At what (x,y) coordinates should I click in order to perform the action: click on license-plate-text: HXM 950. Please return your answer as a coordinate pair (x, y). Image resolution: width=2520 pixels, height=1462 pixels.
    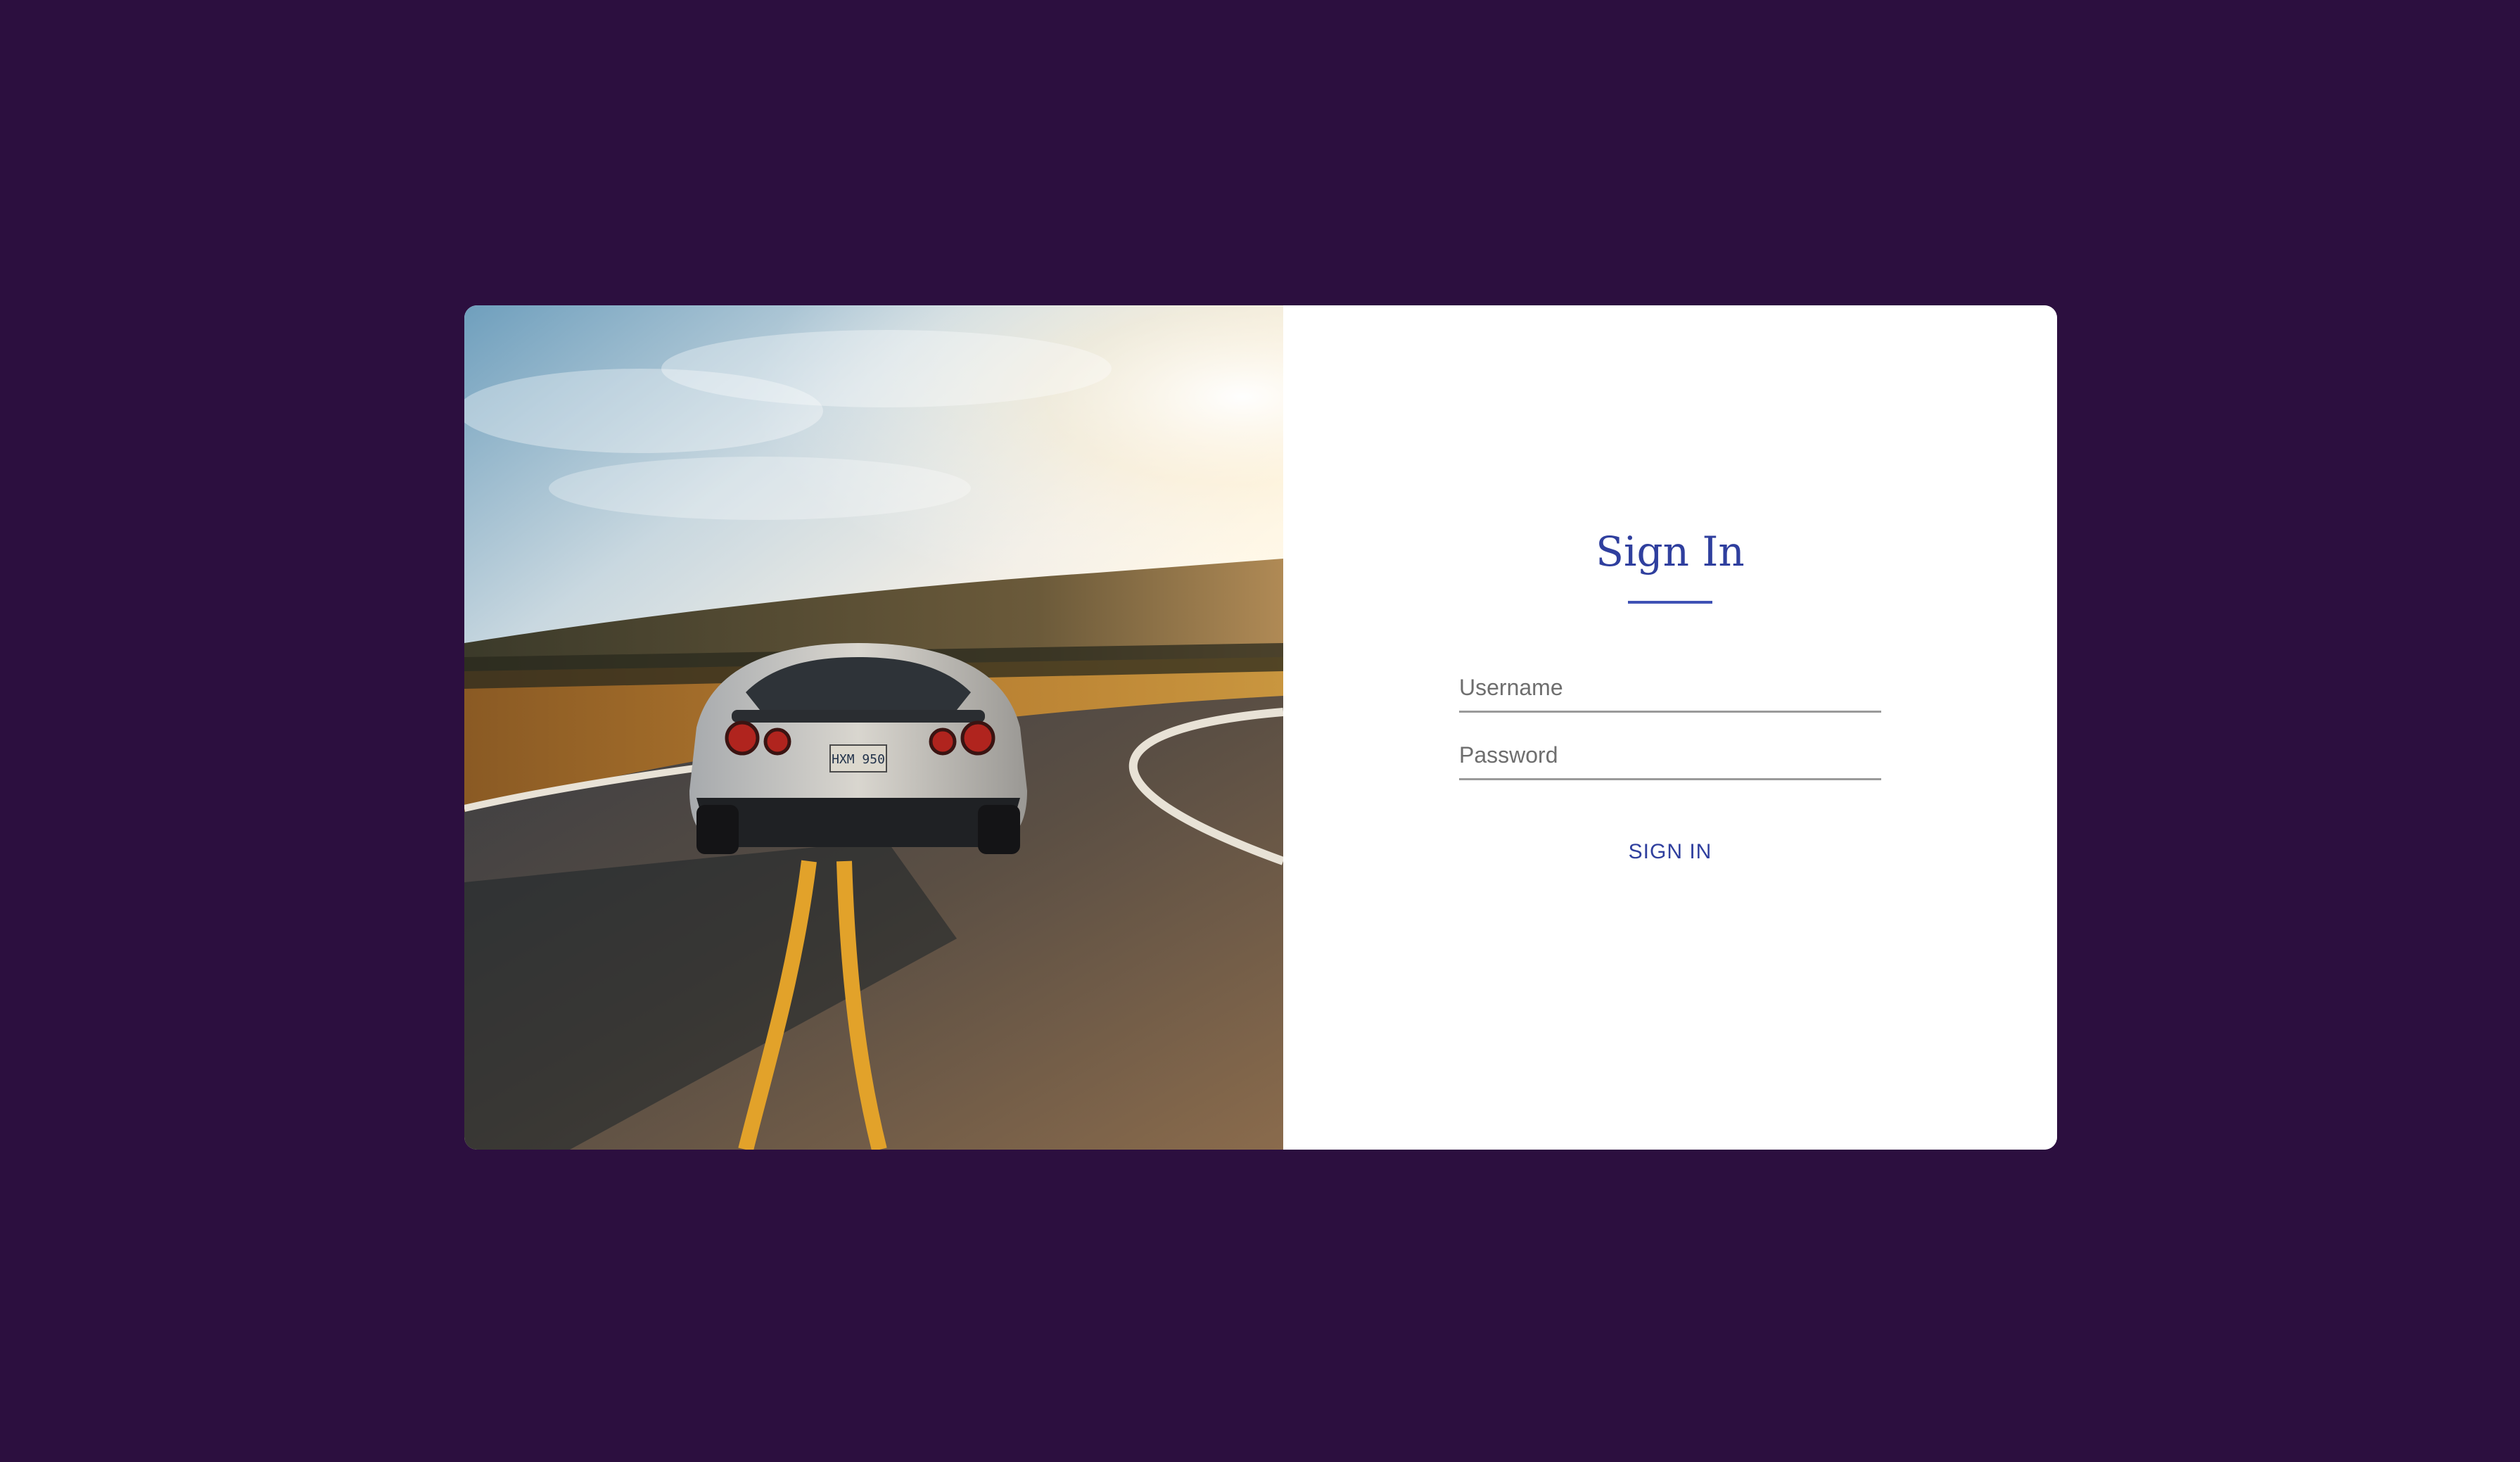
    Looking at the image, I should click on (859, 759).